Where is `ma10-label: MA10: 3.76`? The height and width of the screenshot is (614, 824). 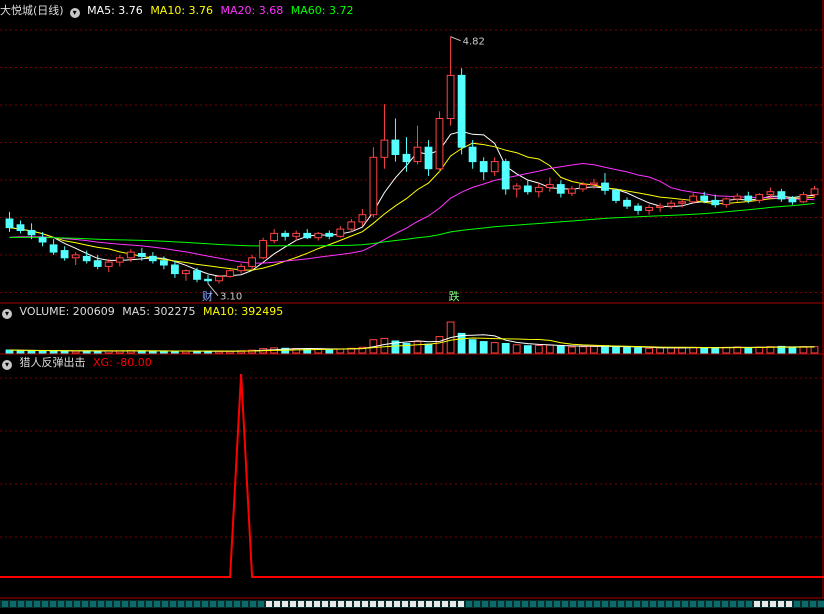
ma10-label: MA10: 3.76 is located at coordinates (182, 10).